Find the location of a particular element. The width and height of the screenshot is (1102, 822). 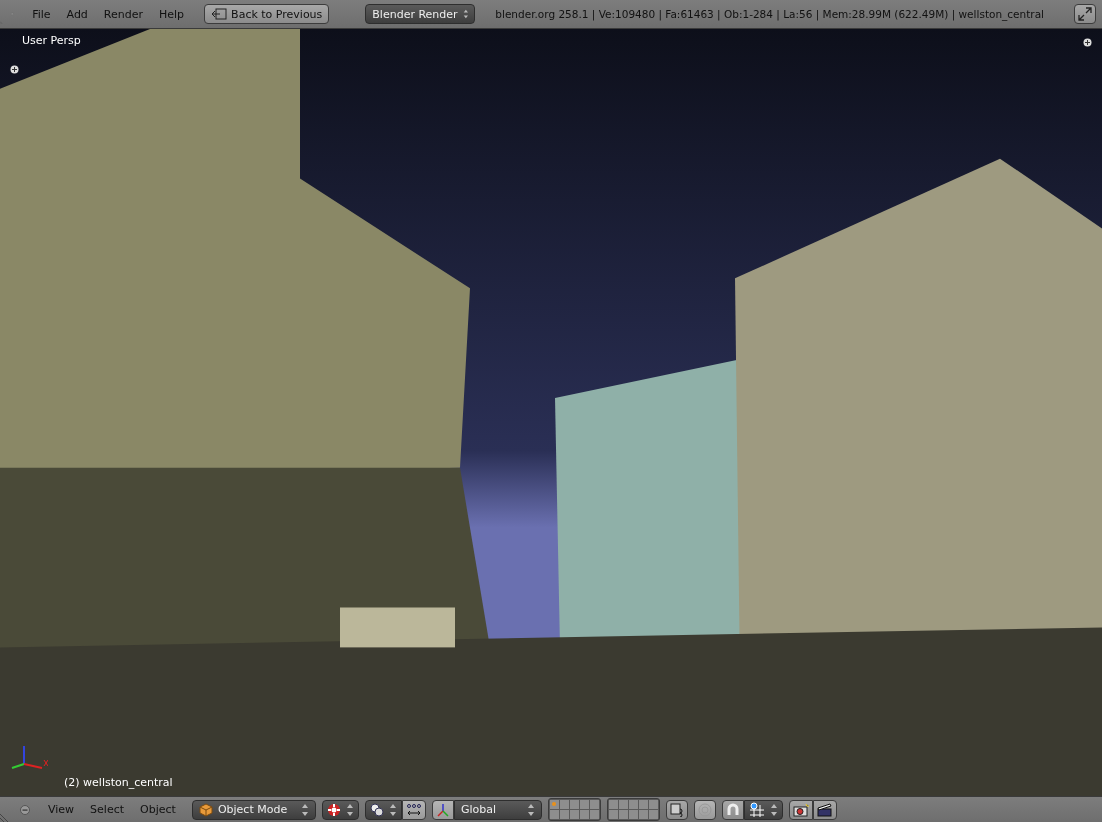

active-object-label: (2) wellston_central is located at coordinates (118, 782).